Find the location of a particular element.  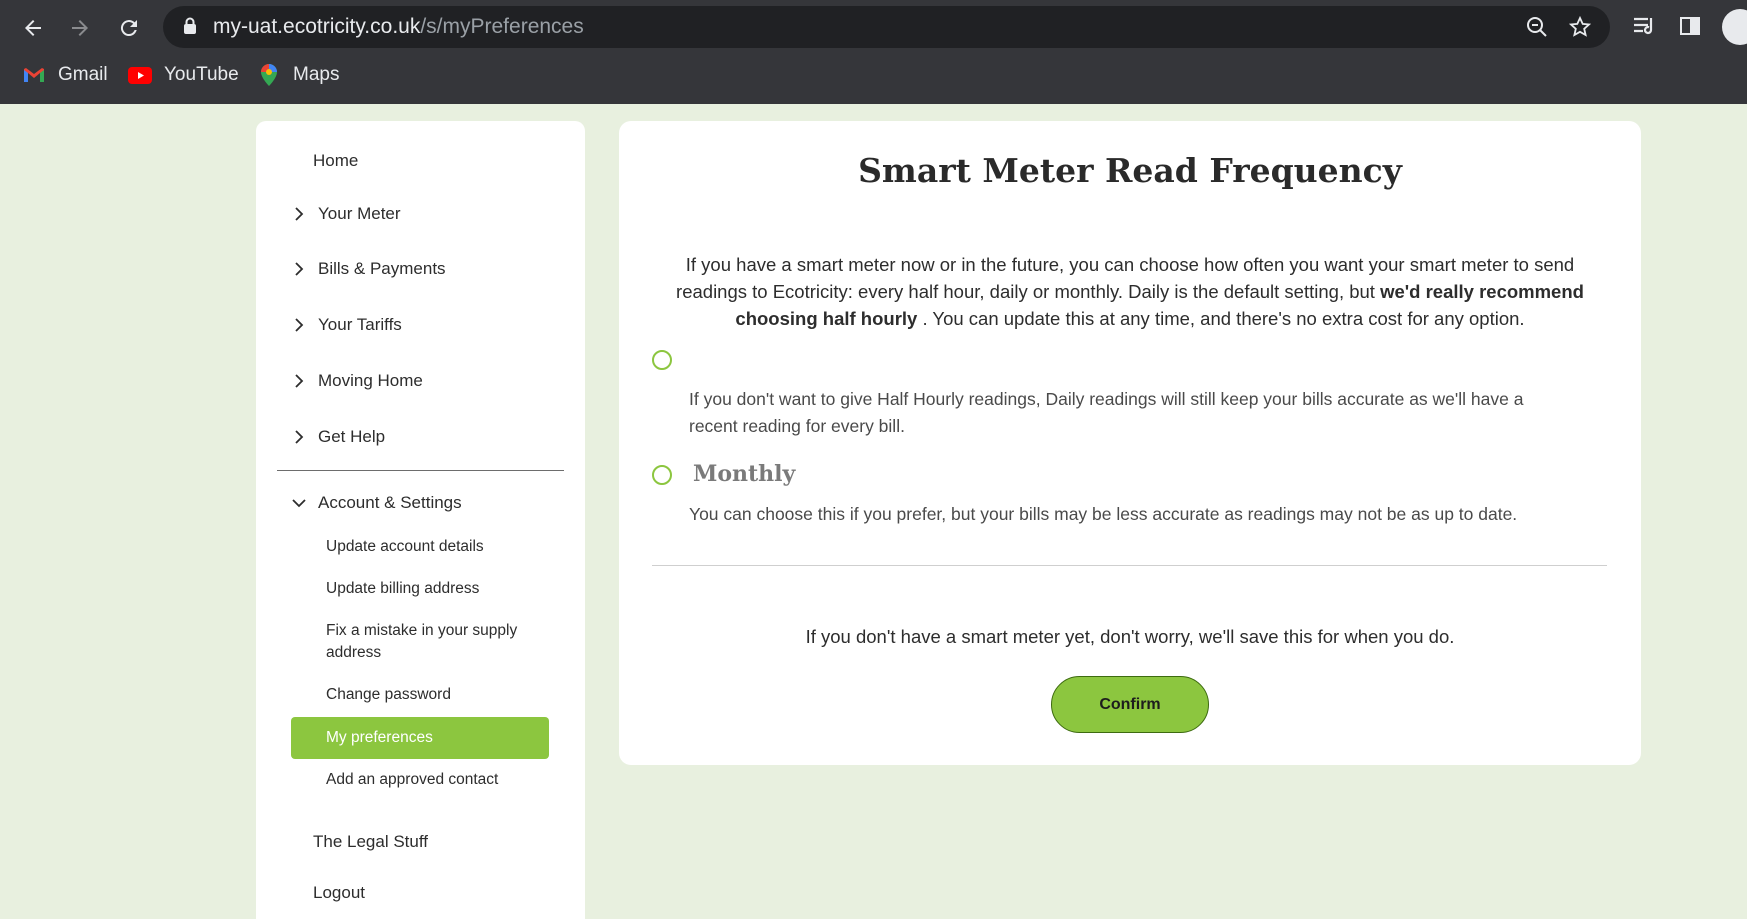

youtube-icon is located at coordinates (140, 75).